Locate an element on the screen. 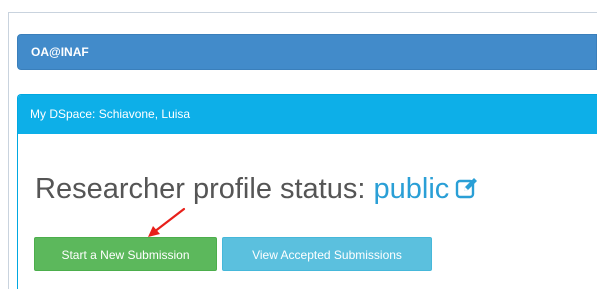  status-label: Researcher profile status: is located at coordinates (204, 189).